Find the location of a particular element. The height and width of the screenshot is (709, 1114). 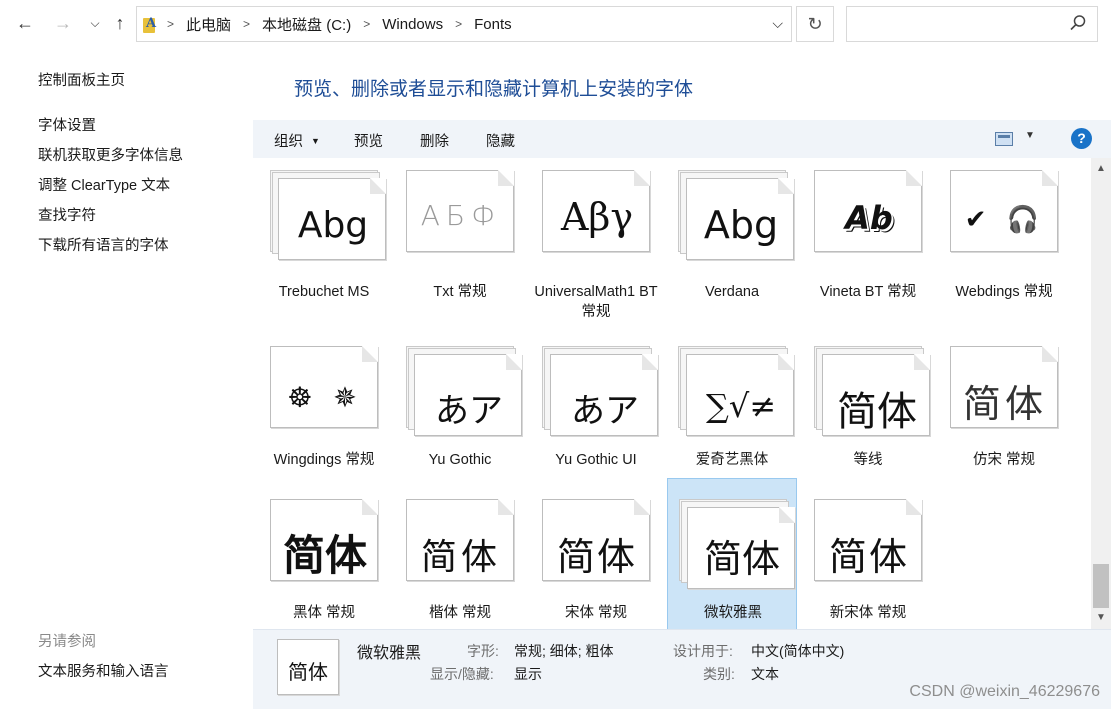

organize-button: 组织 ▼ is located at coordinates (297, 140).